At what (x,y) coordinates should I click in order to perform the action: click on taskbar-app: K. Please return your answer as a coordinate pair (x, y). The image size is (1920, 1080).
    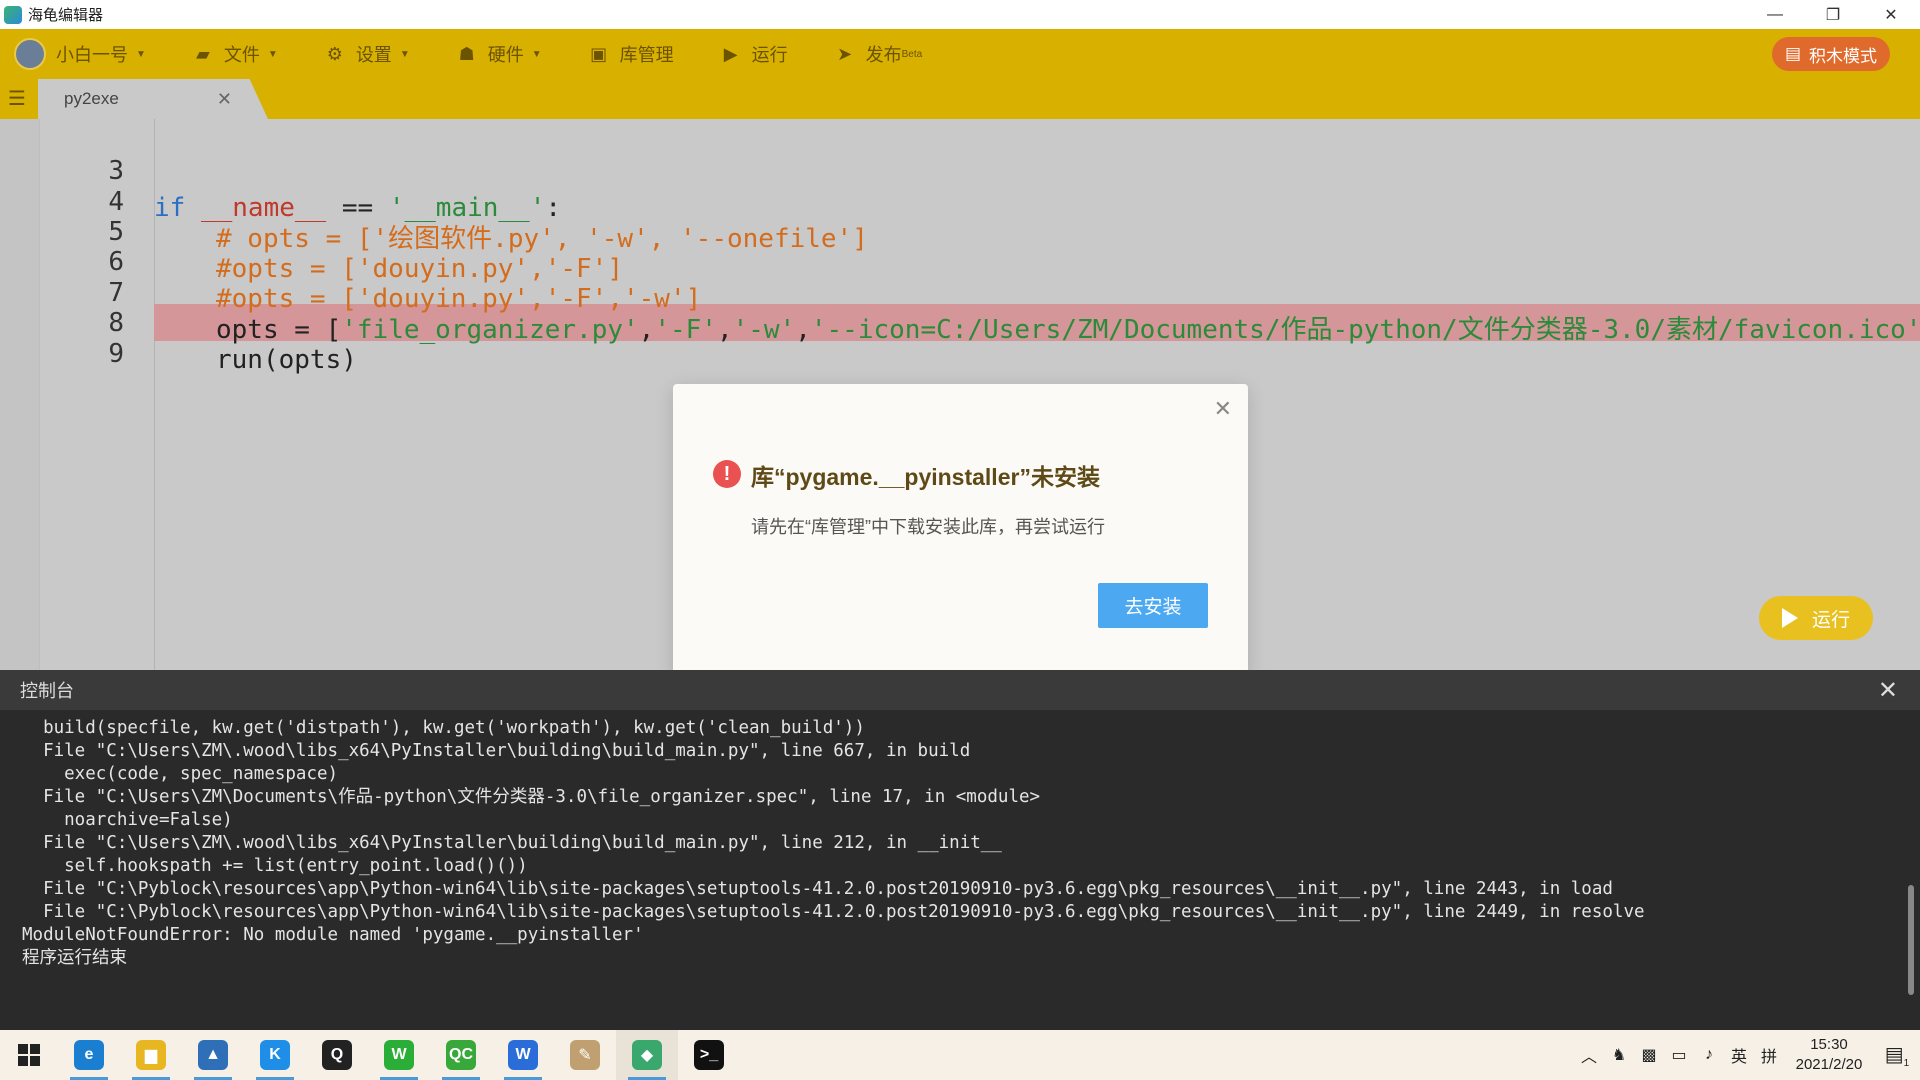
    Looking at the image, I should click on (275, 1055).